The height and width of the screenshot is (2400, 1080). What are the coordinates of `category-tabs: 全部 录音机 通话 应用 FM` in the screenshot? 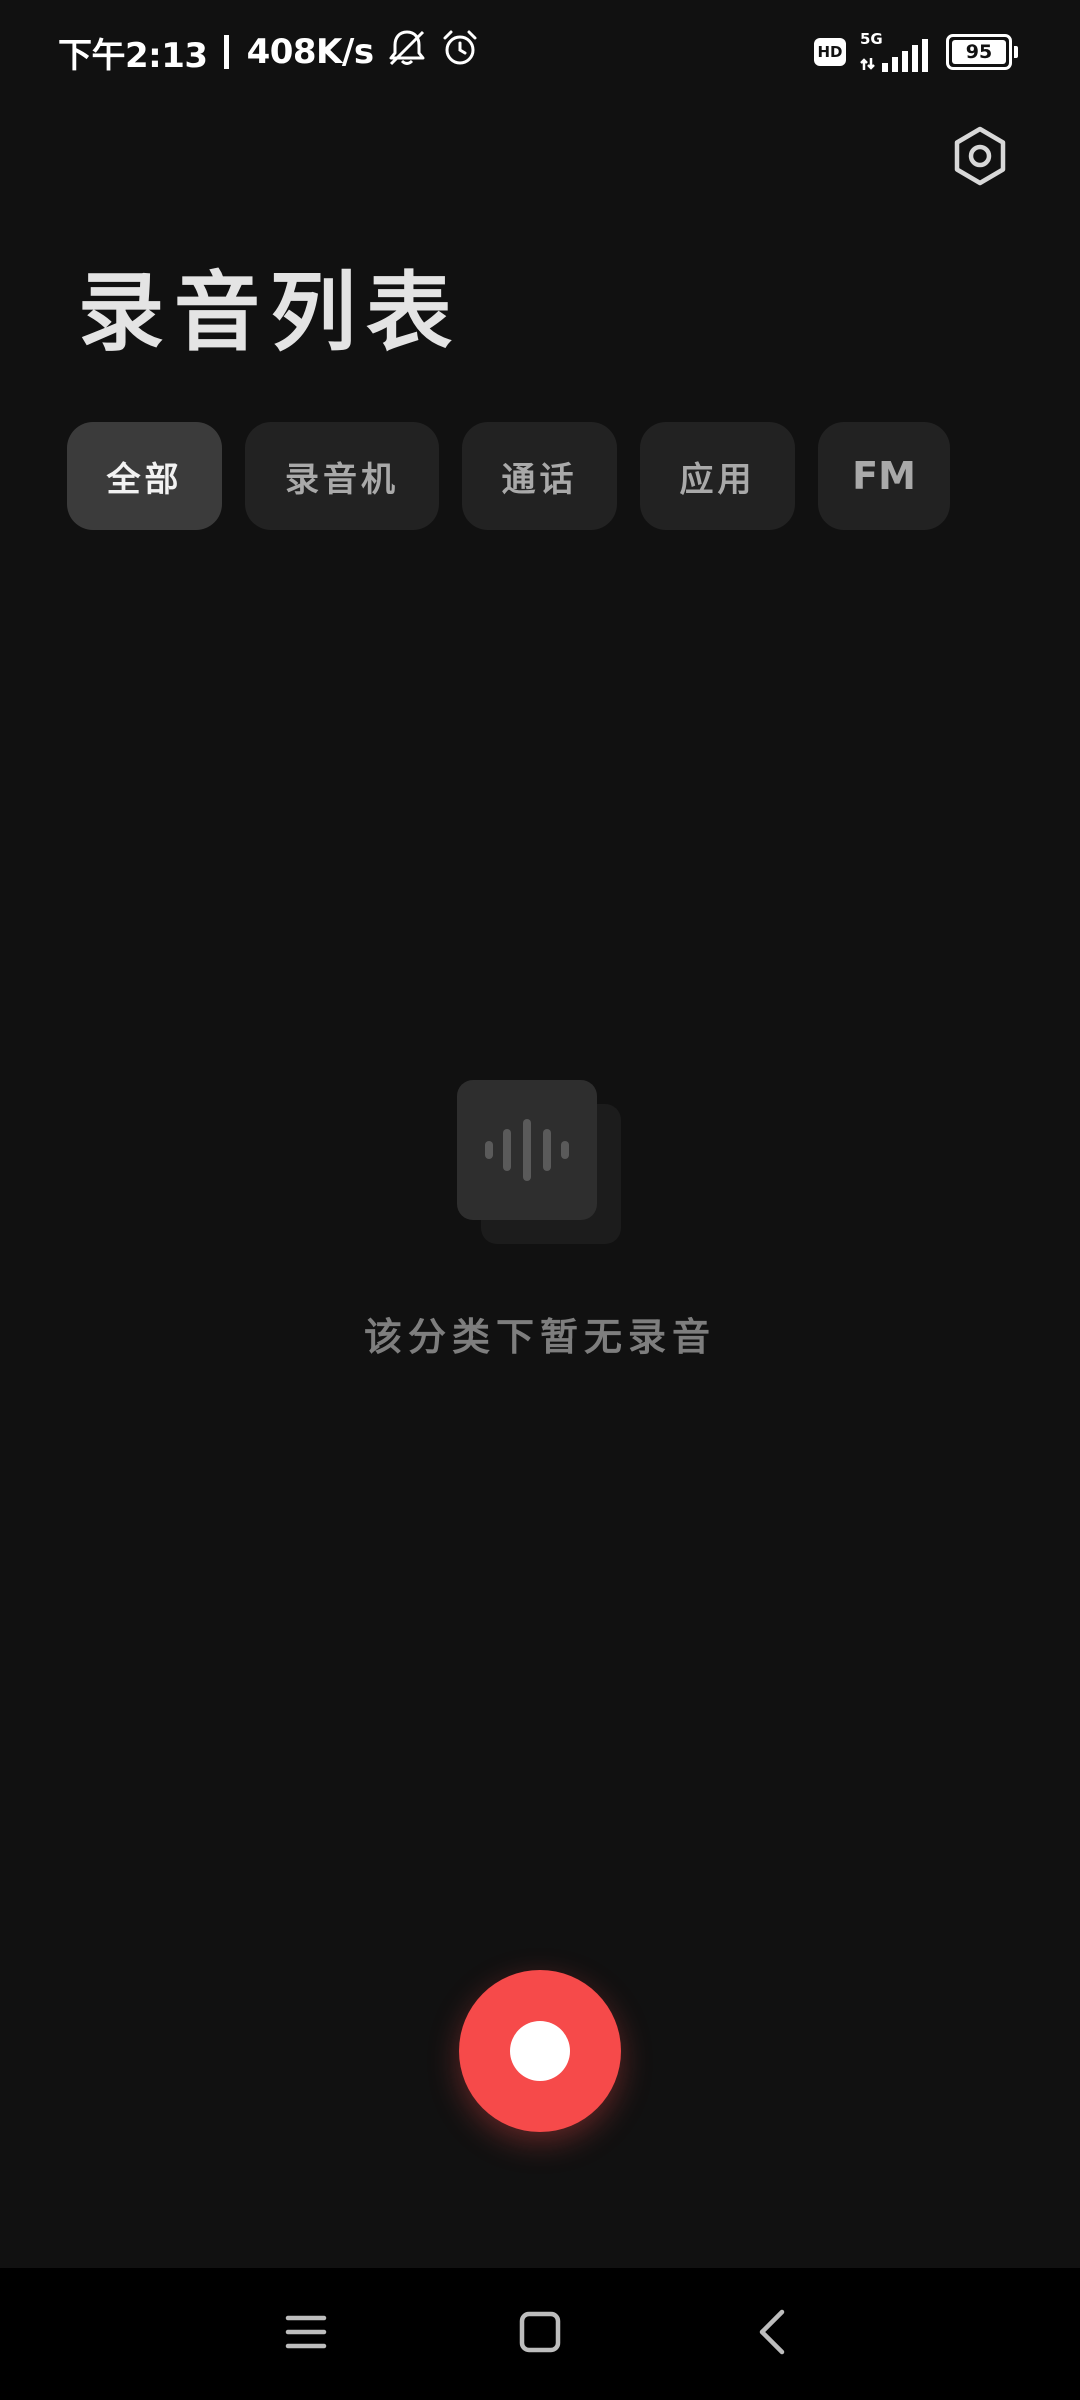 It's located at (508, 476).